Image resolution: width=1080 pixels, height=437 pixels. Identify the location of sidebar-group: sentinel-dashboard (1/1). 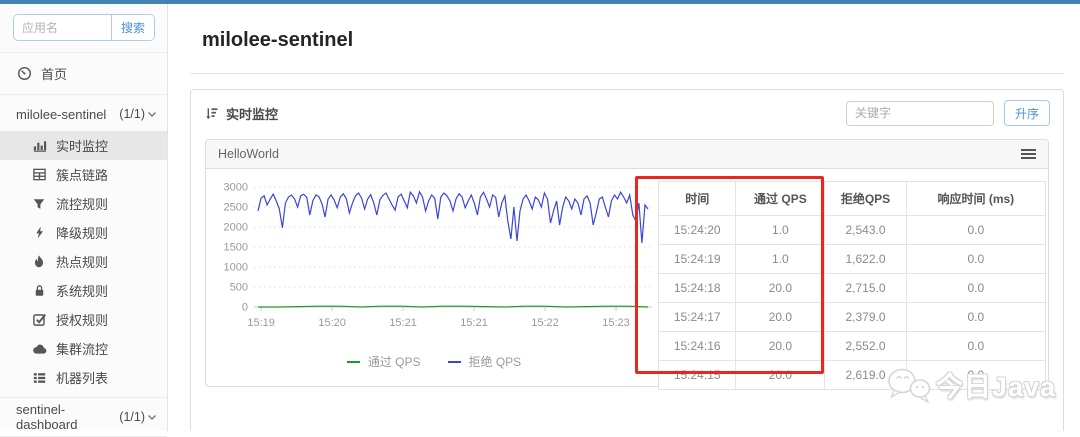
(83, 417).